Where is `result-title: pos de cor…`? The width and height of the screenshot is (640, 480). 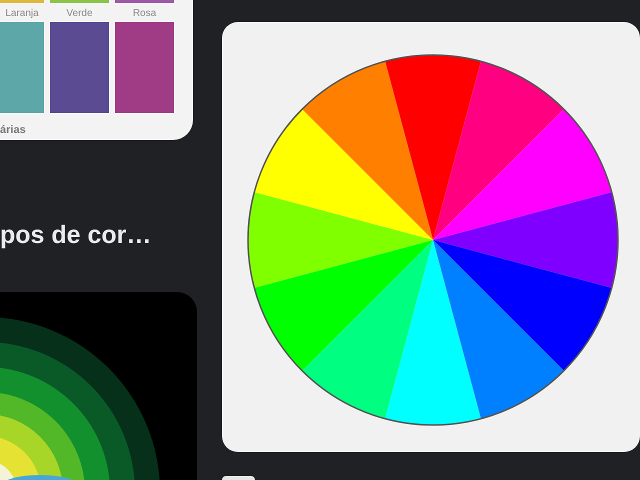
result-title: pos de cor… is located at coordinates (76, 235).